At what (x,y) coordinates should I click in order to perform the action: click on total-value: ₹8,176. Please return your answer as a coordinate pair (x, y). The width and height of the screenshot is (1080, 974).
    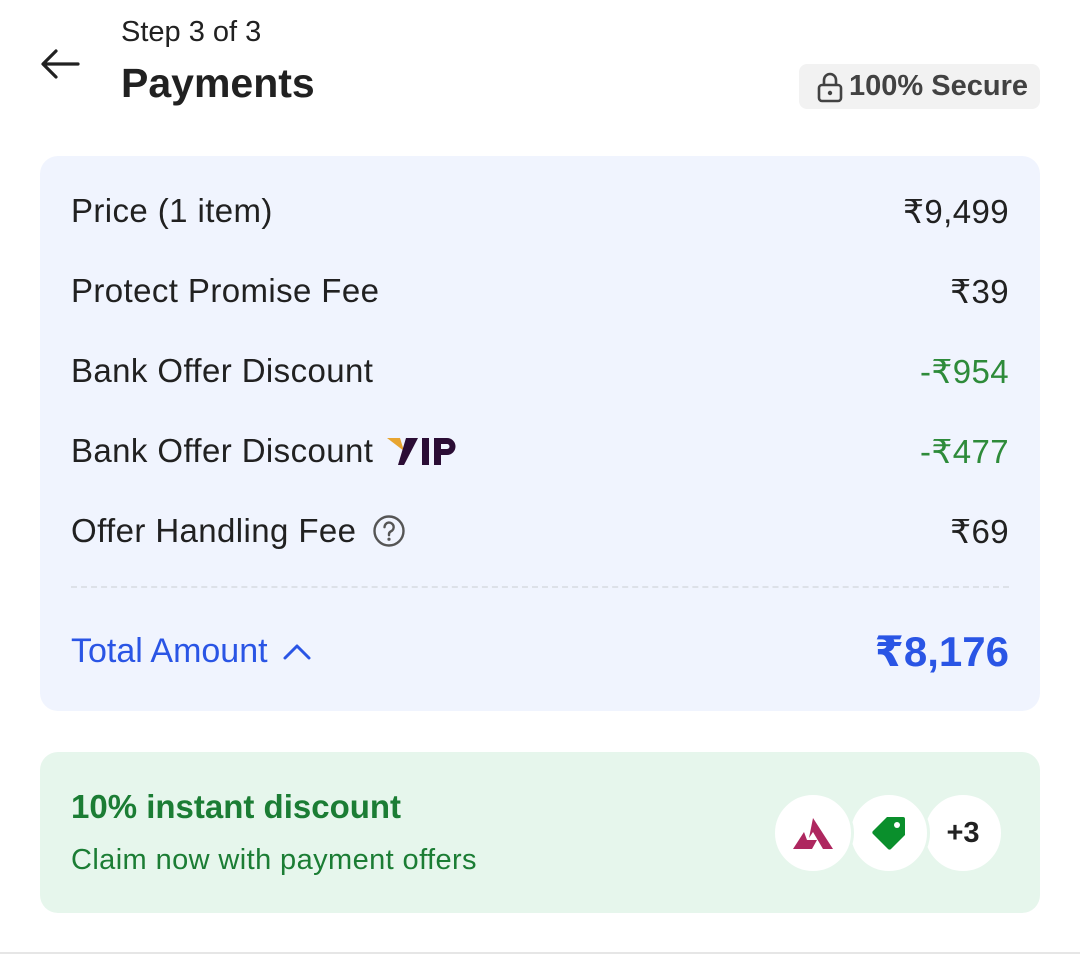
    Looking at the image, I should click on (941, 651).